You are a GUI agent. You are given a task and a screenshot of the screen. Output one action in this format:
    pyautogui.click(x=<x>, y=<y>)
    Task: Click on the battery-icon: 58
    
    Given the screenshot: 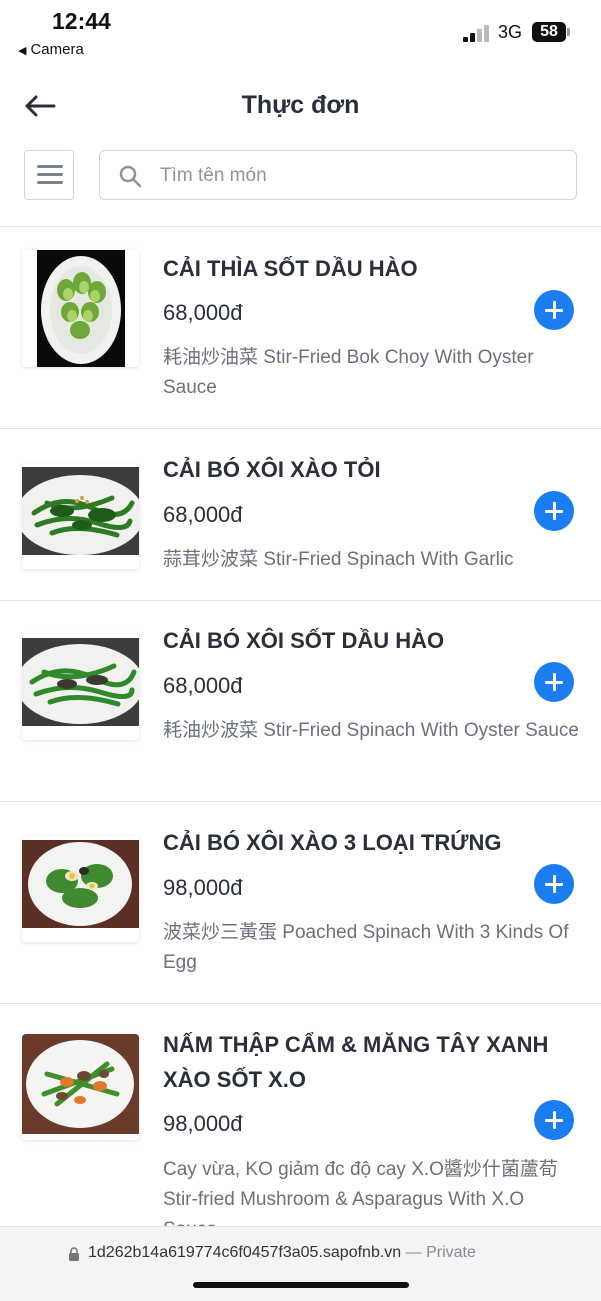 What is the action you would take?
    pyautogui.click(x=549, y=32)
    